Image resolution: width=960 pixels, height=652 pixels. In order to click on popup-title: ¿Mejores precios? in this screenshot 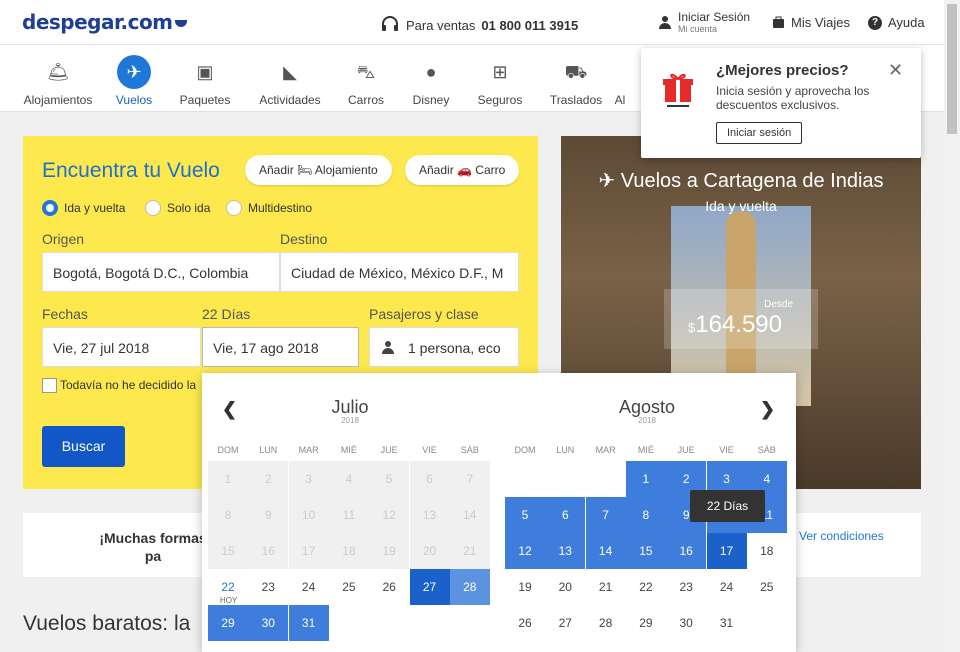, I will do `click(782, 70)`.